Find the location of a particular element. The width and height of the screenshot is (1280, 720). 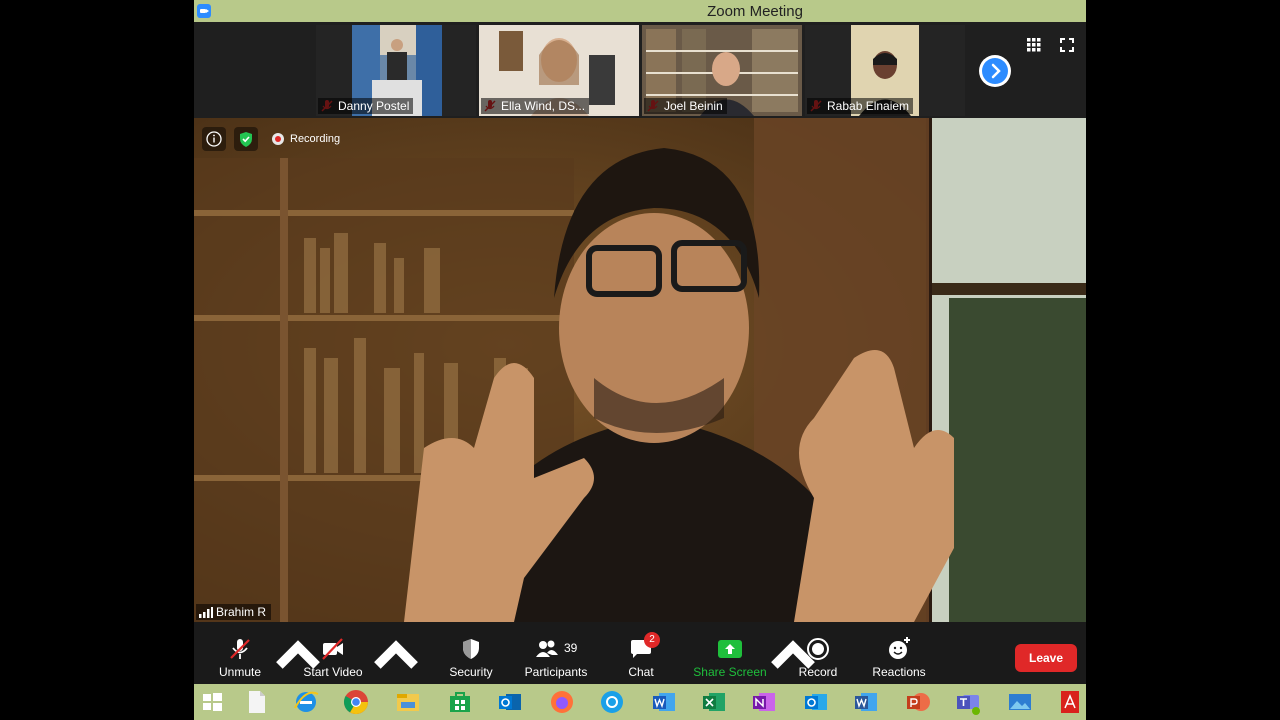

photos-icon is located at coordinates (1020, 702).